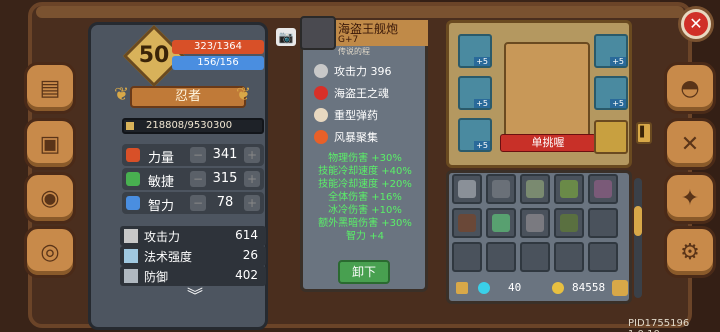 The width and height of the screenshot is (720, 332). Describe the element at coordinates (130, 126) in the screenshot. I see `xp-icon` at that location.